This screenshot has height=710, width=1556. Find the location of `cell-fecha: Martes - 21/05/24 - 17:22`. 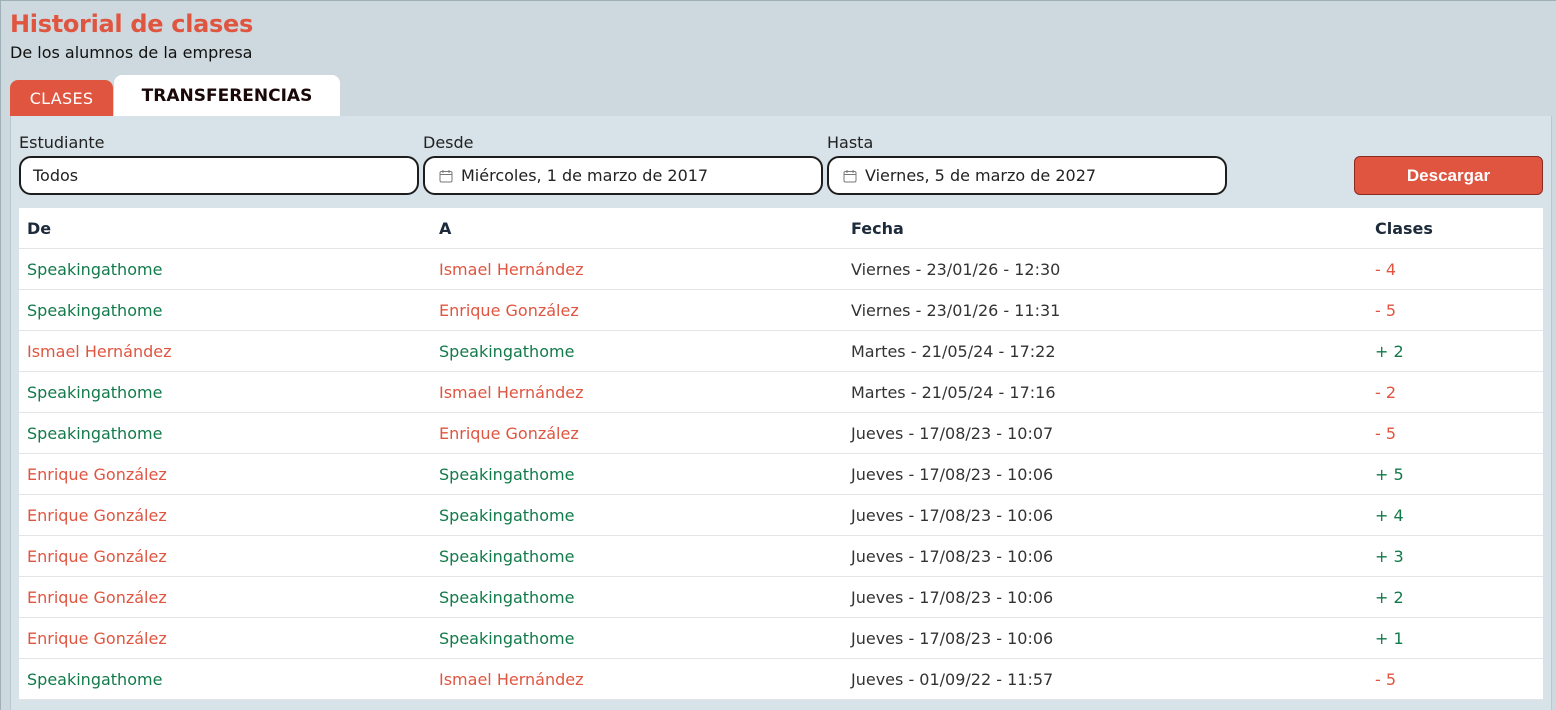

cell-fecha: Martes - 21/05/24 - 17:22 is located at coordinates (953, 351).